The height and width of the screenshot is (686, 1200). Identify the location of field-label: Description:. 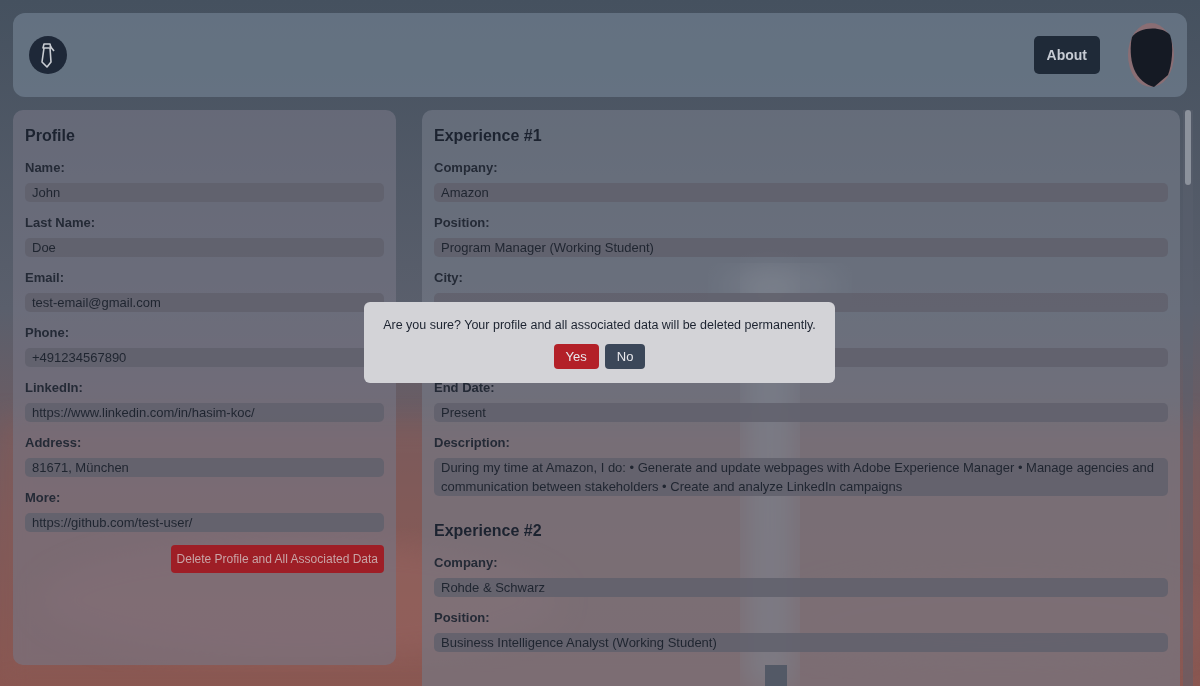
(472, 443).